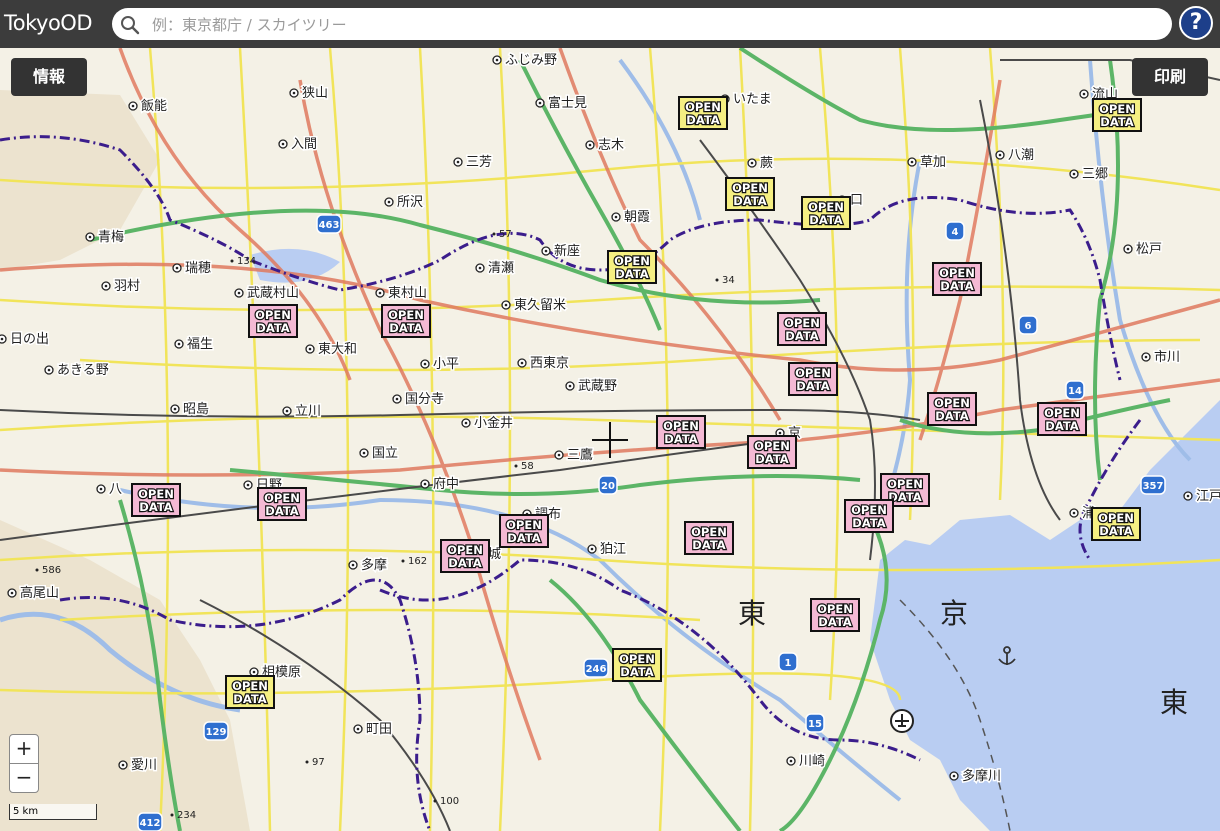 Image resolution: width=1220 pixels, height=831 pixels. Describe the element at coordinates (766, 163) in the screenshot. I see `place-name: 蕨` at that location.